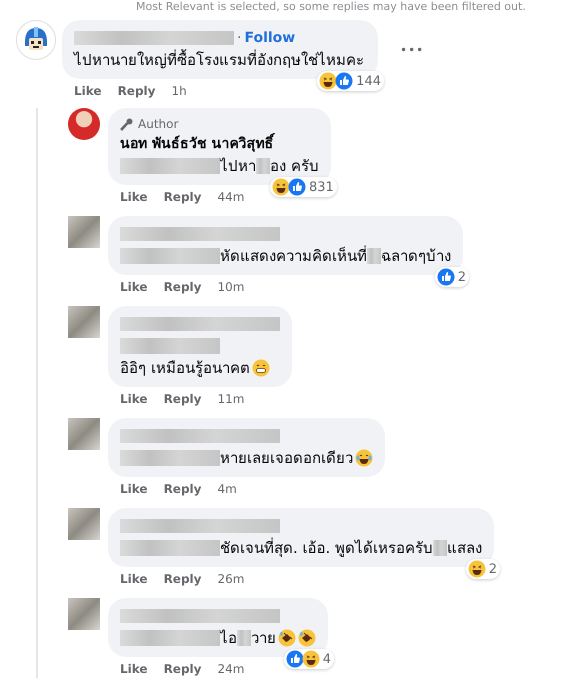 Image resolution: width=585 pixels, height=700 pixels. Describe the element at coordinates (327, 548) in the screenshot. I see `reply-text: ชัดเจนที่สุด. เอ้อ. พูดได้เหรอครับ` at that location.